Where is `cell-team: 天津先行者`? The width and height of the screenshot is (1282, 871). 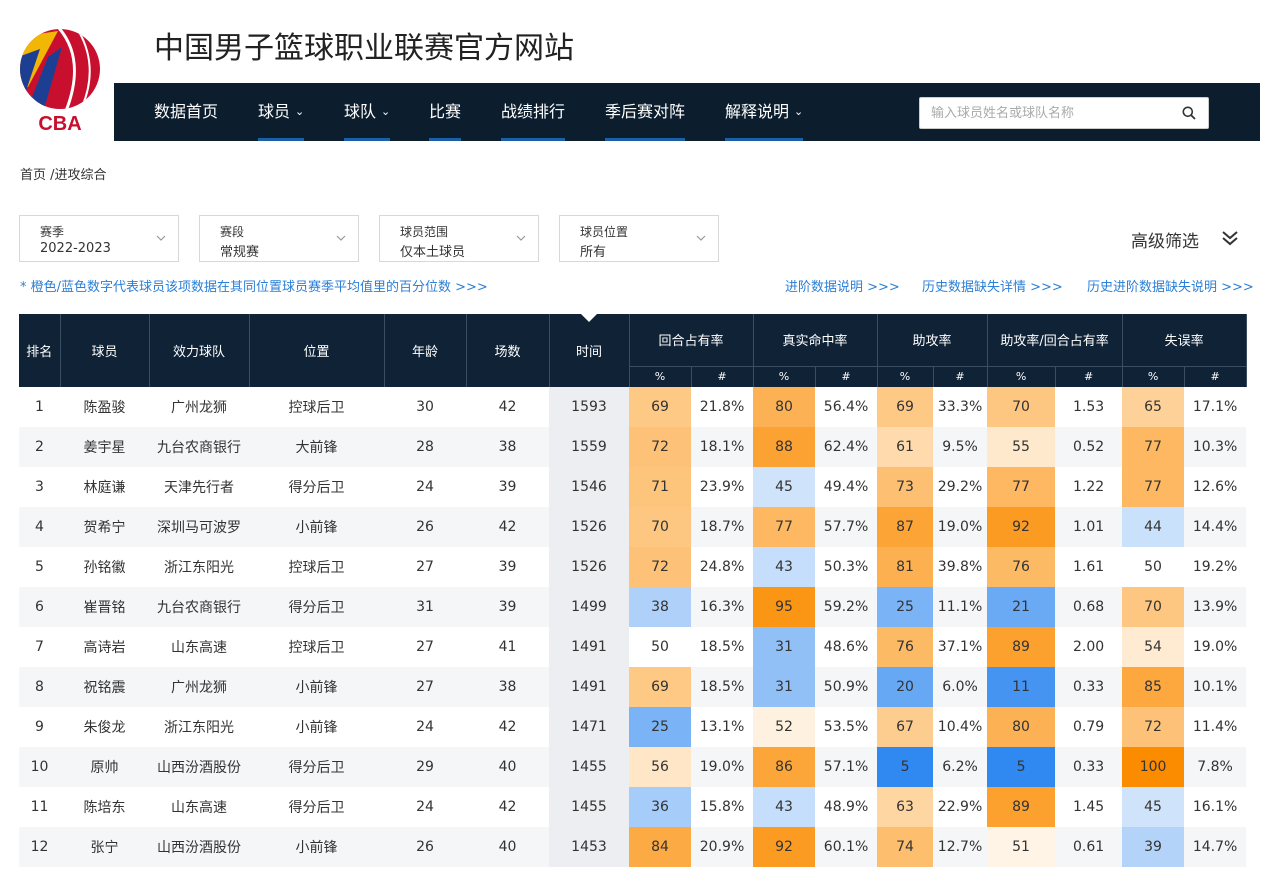
cell-team: 天津先行者 is located at coordinates (199, 487).